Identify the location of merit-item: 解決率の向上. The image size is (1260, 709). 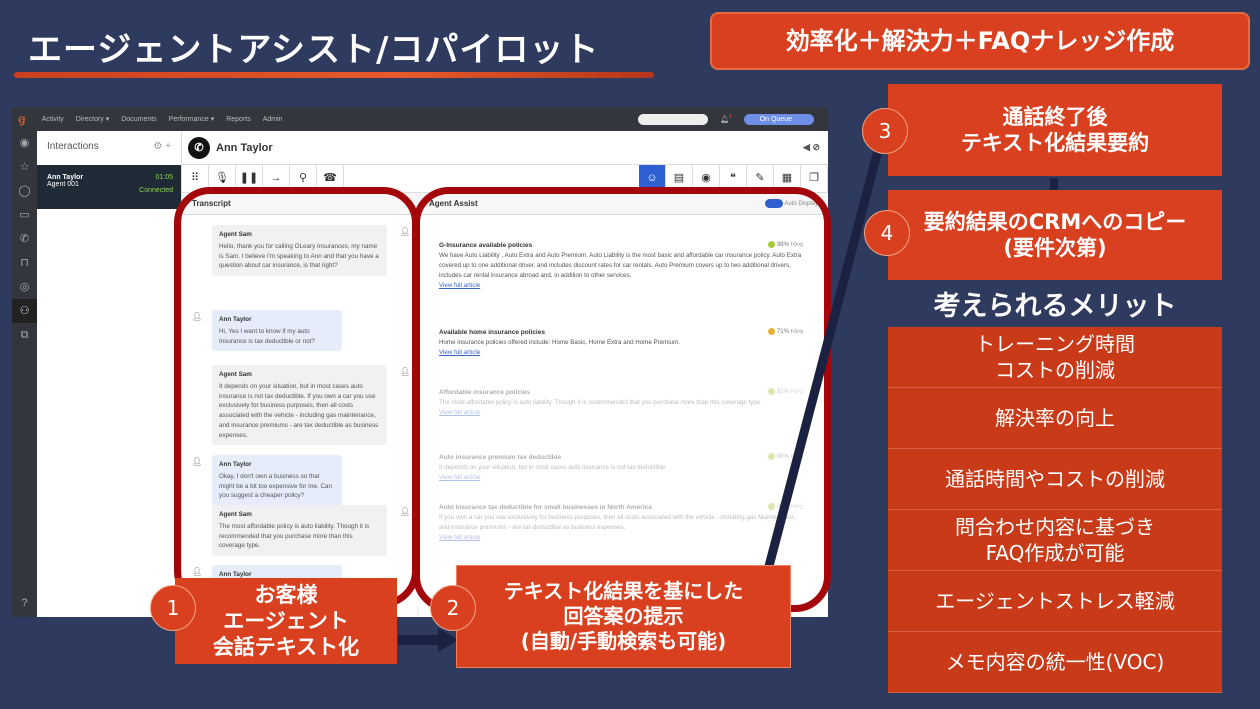
(1055, 418).